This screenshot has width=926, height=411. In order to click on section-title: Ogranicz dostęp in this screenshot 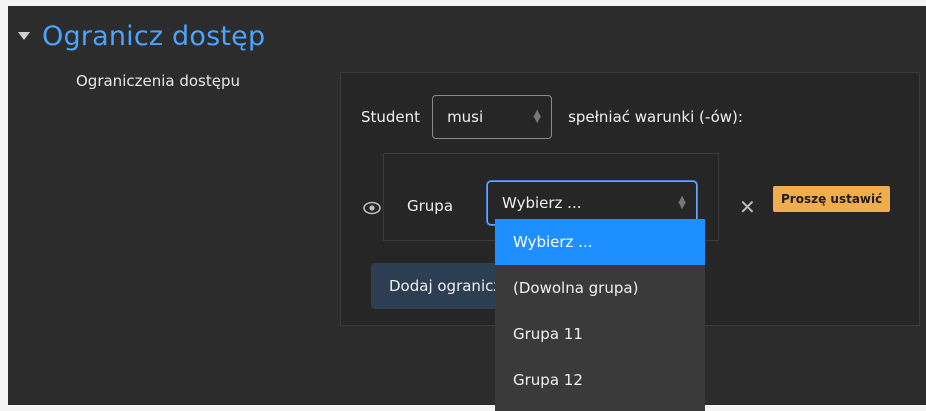, I will do `click(153, 36)`.